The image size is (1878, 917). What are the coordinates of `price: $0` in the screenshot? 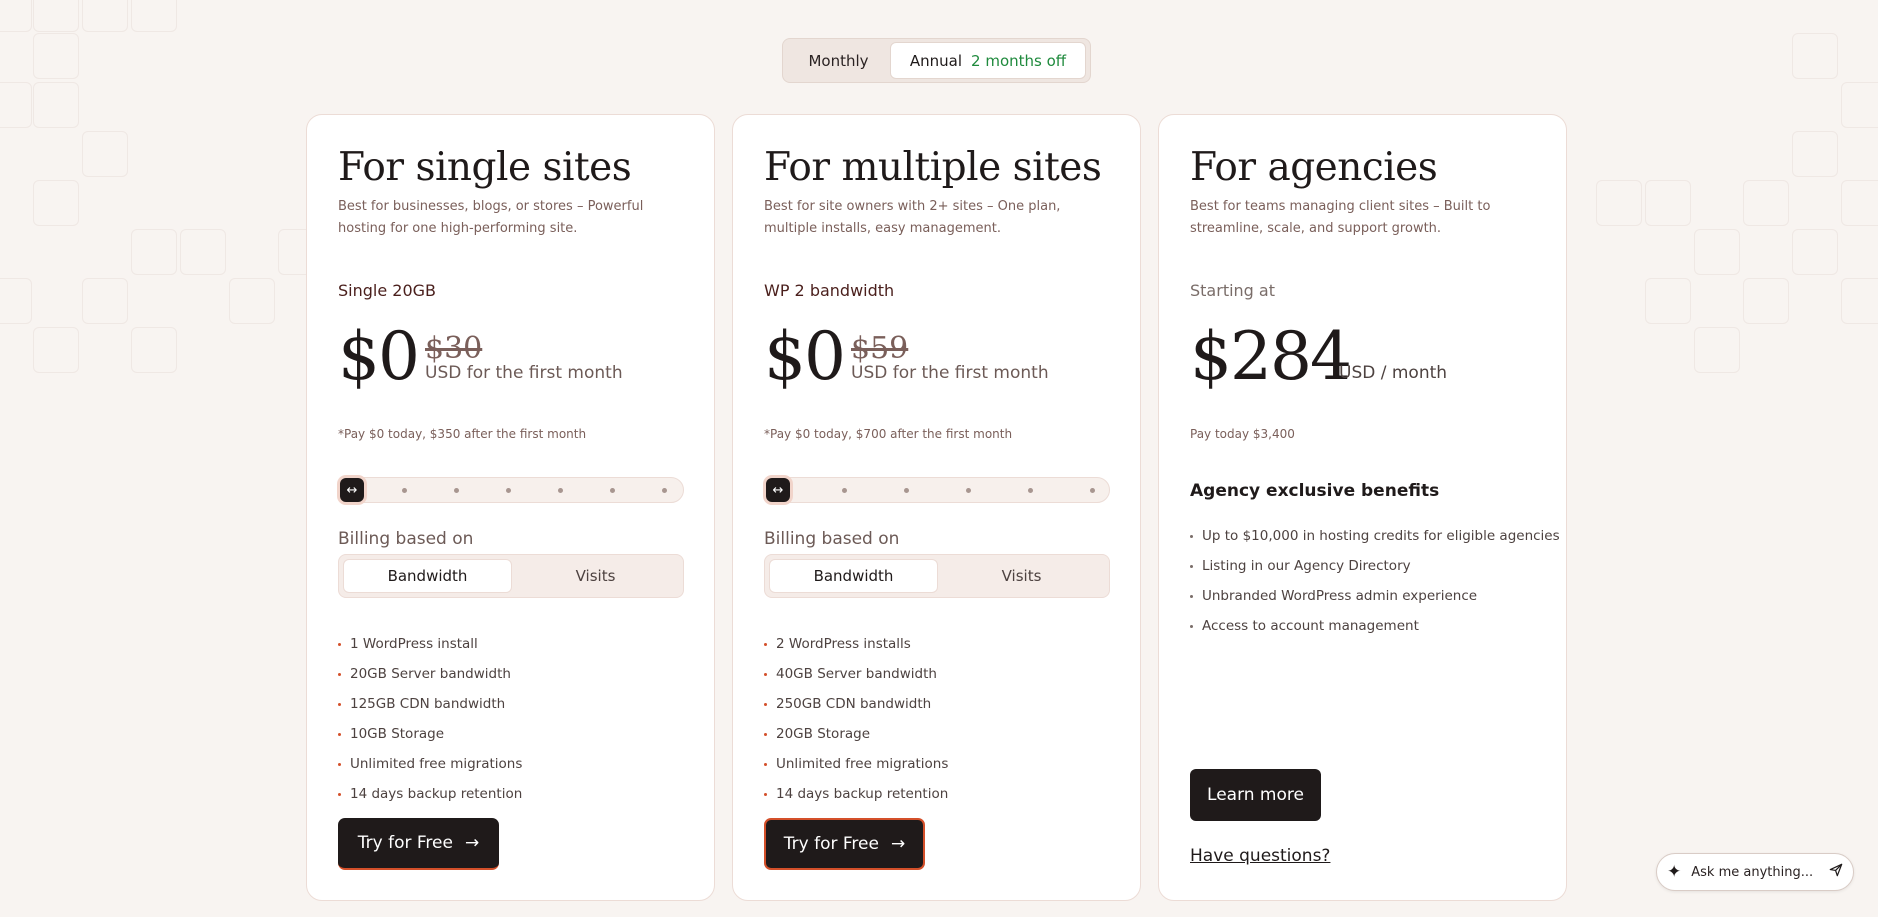 It's located at (805, 356).